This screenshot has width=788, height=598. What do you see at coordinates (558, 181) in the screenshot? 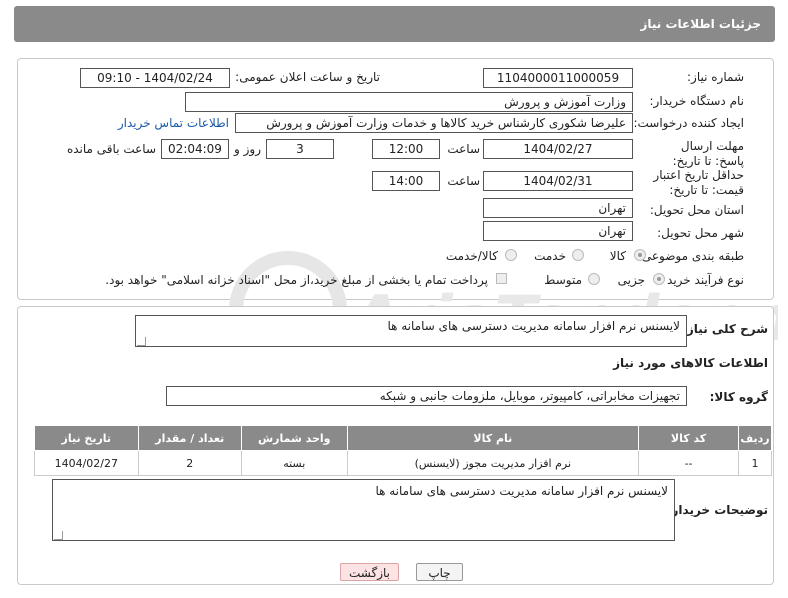
I see `validity-date-field: 1404/02/31` at bounding box center [558, 181].